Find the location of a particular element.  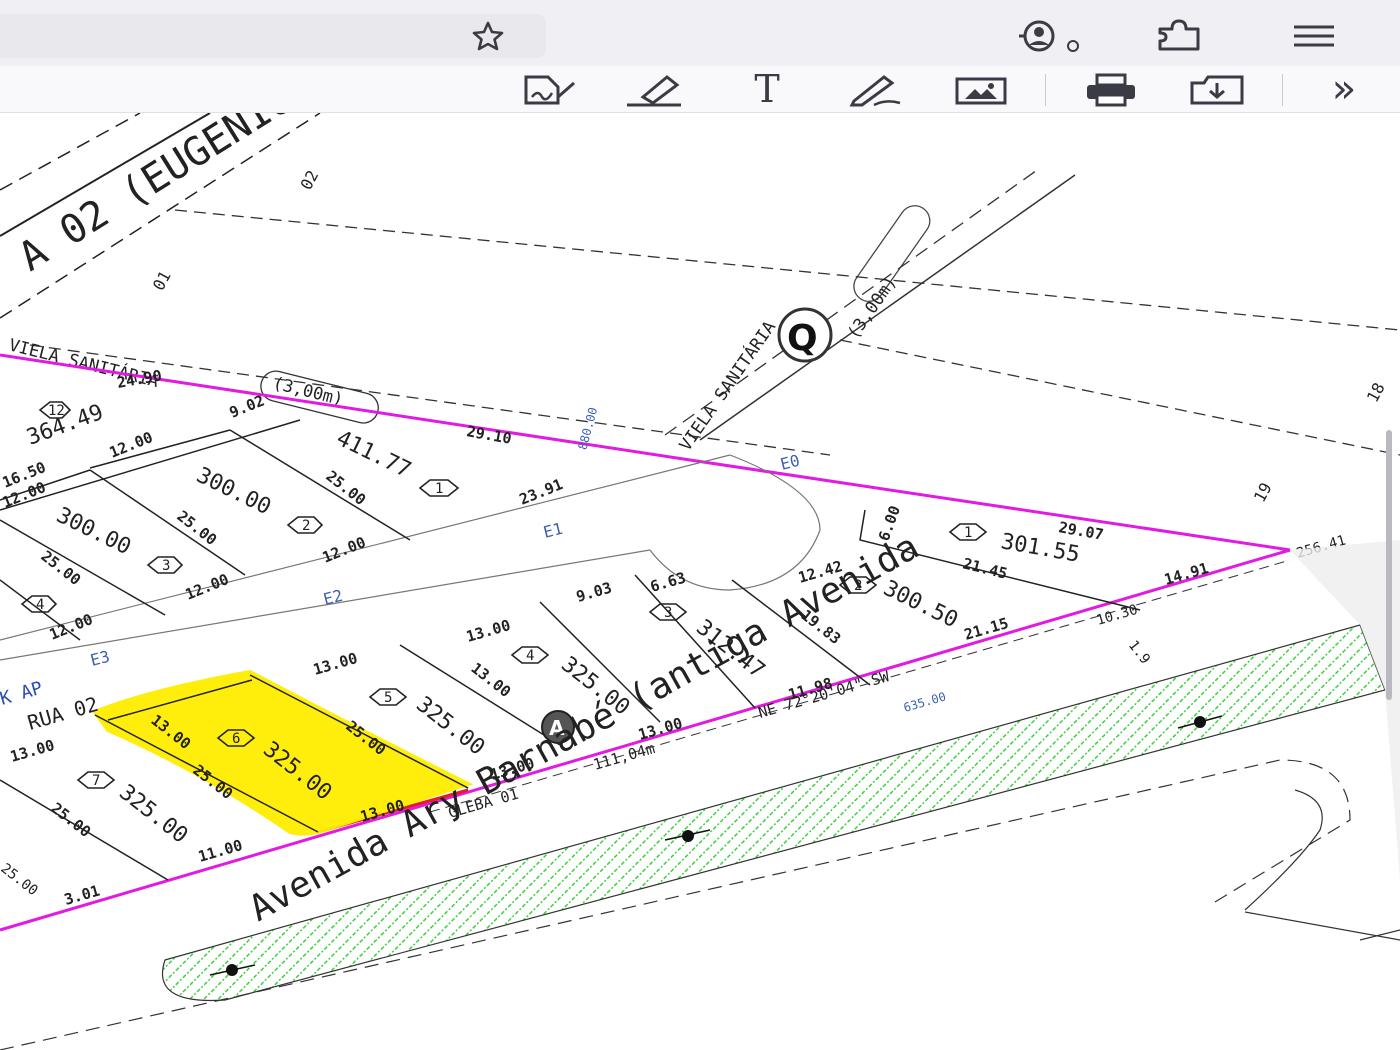

dim-label: 9.02 is located at coordinates (247, 406).